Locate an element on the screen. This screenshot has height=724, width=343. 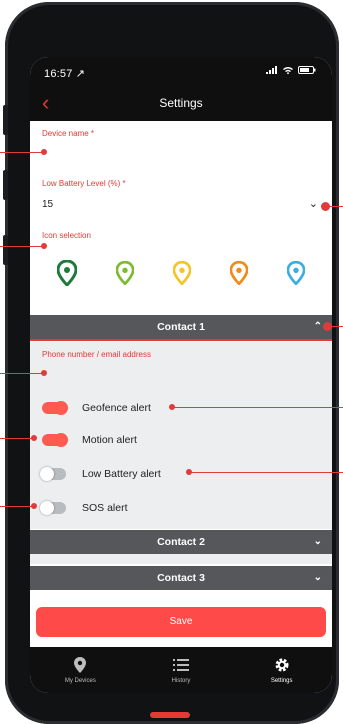
pin-icon-orange is located at coordinates (238, 273).